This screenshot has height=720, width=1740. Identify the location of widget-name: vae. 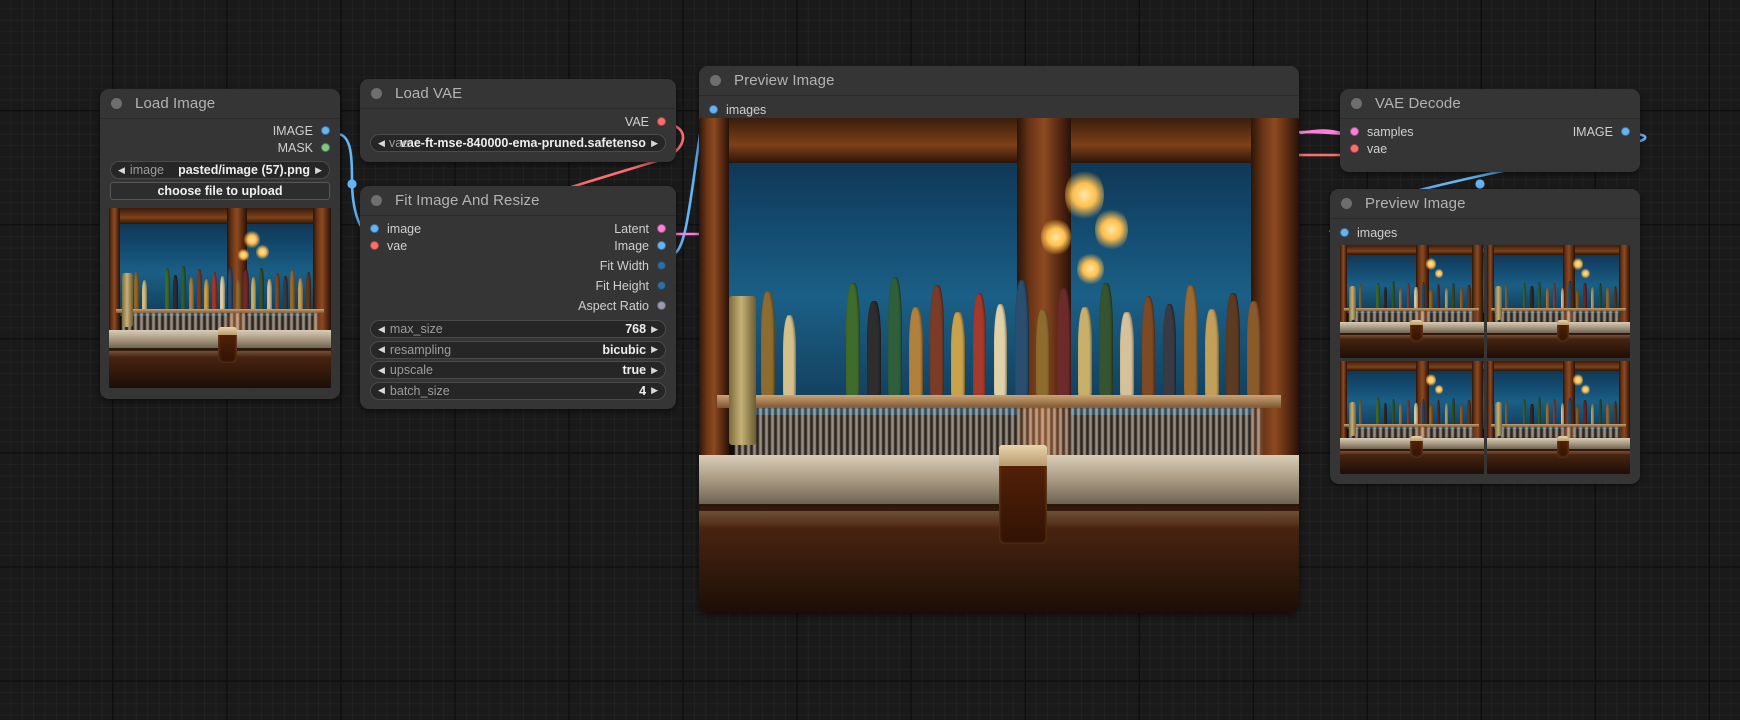
(399, 143).